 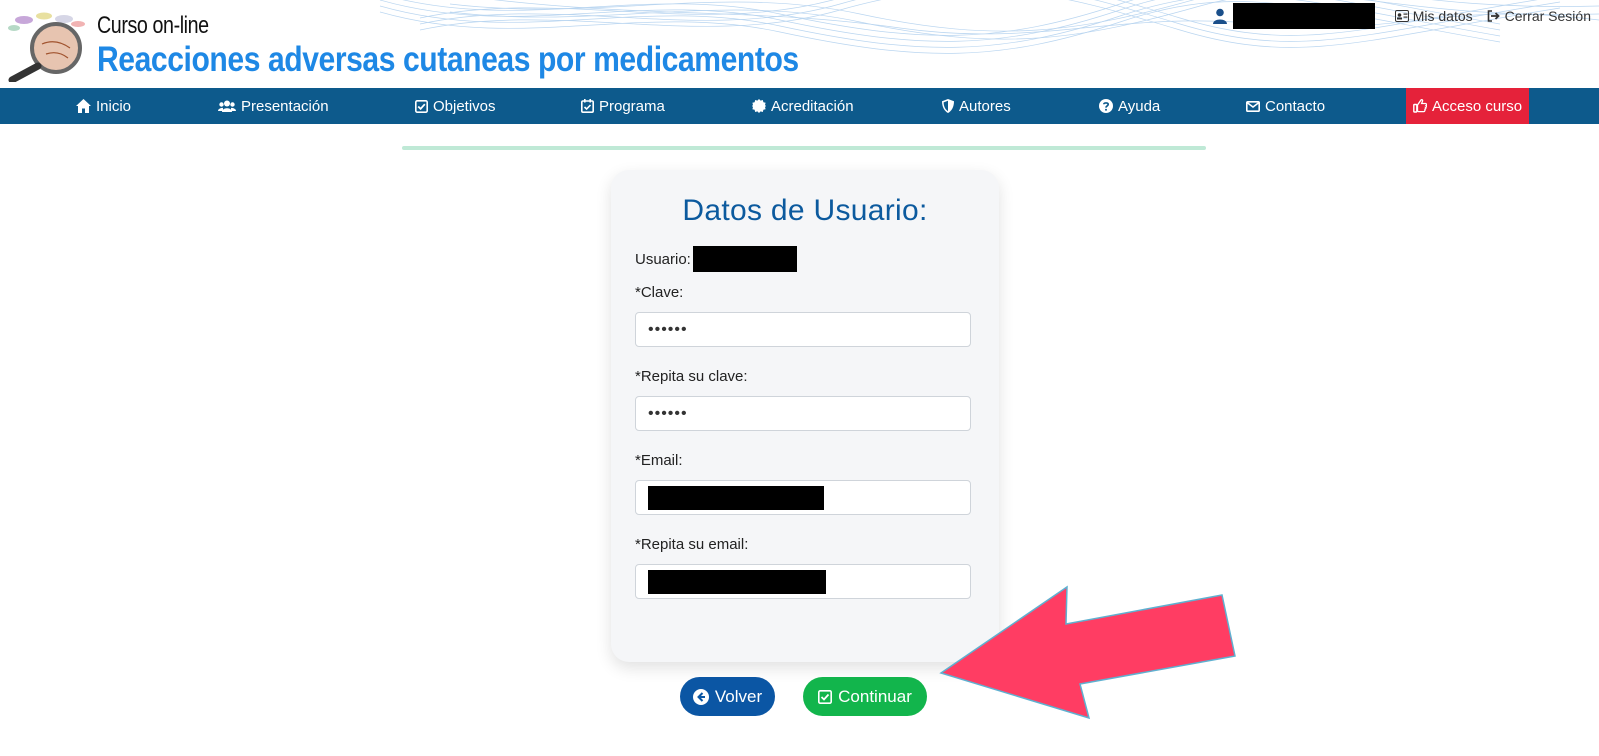 What do you see at coordinates (1477, 106) in the screenshot?
I see `nav-label: Acceso curso` at bounding box center [1477, 106].